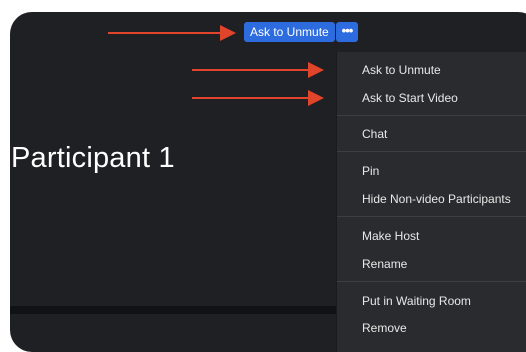  Describe the element at coordinates (216, 65) in the screenshot. I see `annotation-arrows` at that location.